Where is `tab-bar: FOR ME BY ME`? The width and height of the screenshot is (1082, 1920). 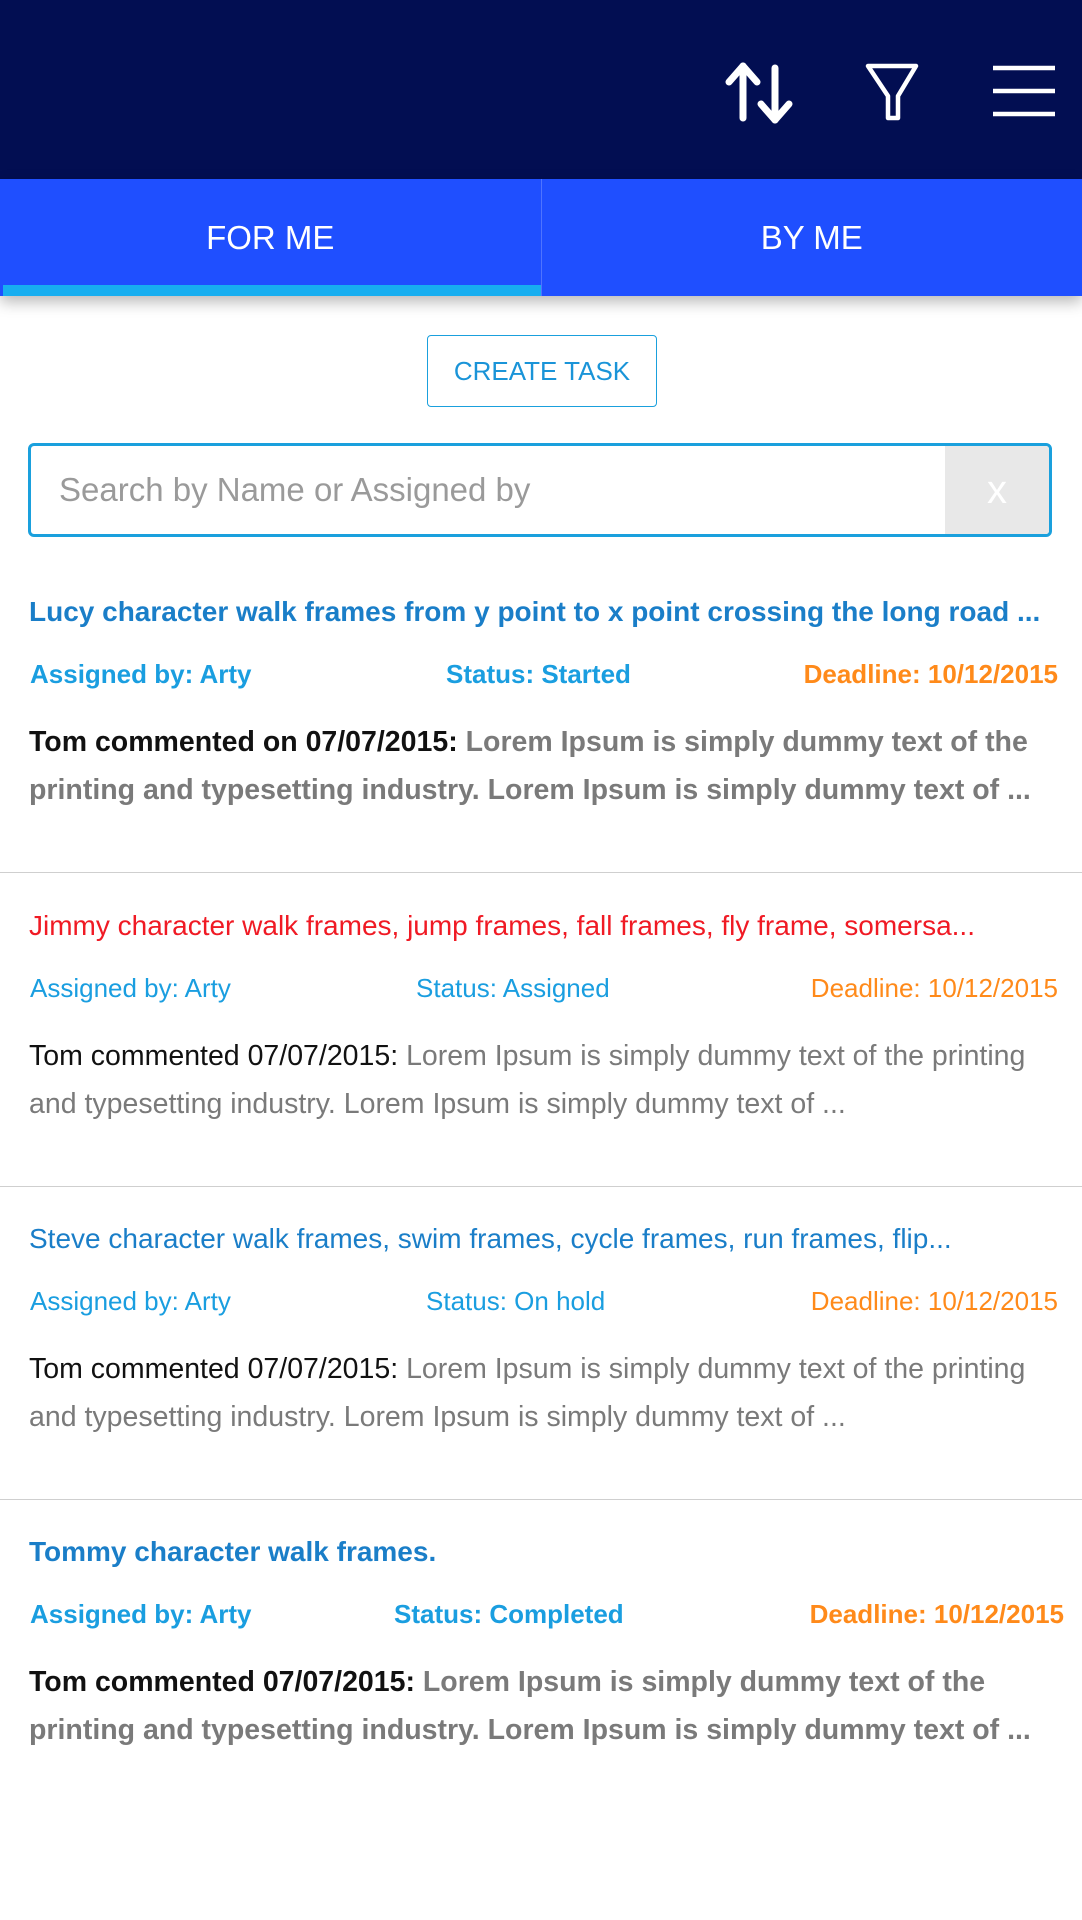 tab-bar: FOR ME BY ME is located at coordinates (541, 237).